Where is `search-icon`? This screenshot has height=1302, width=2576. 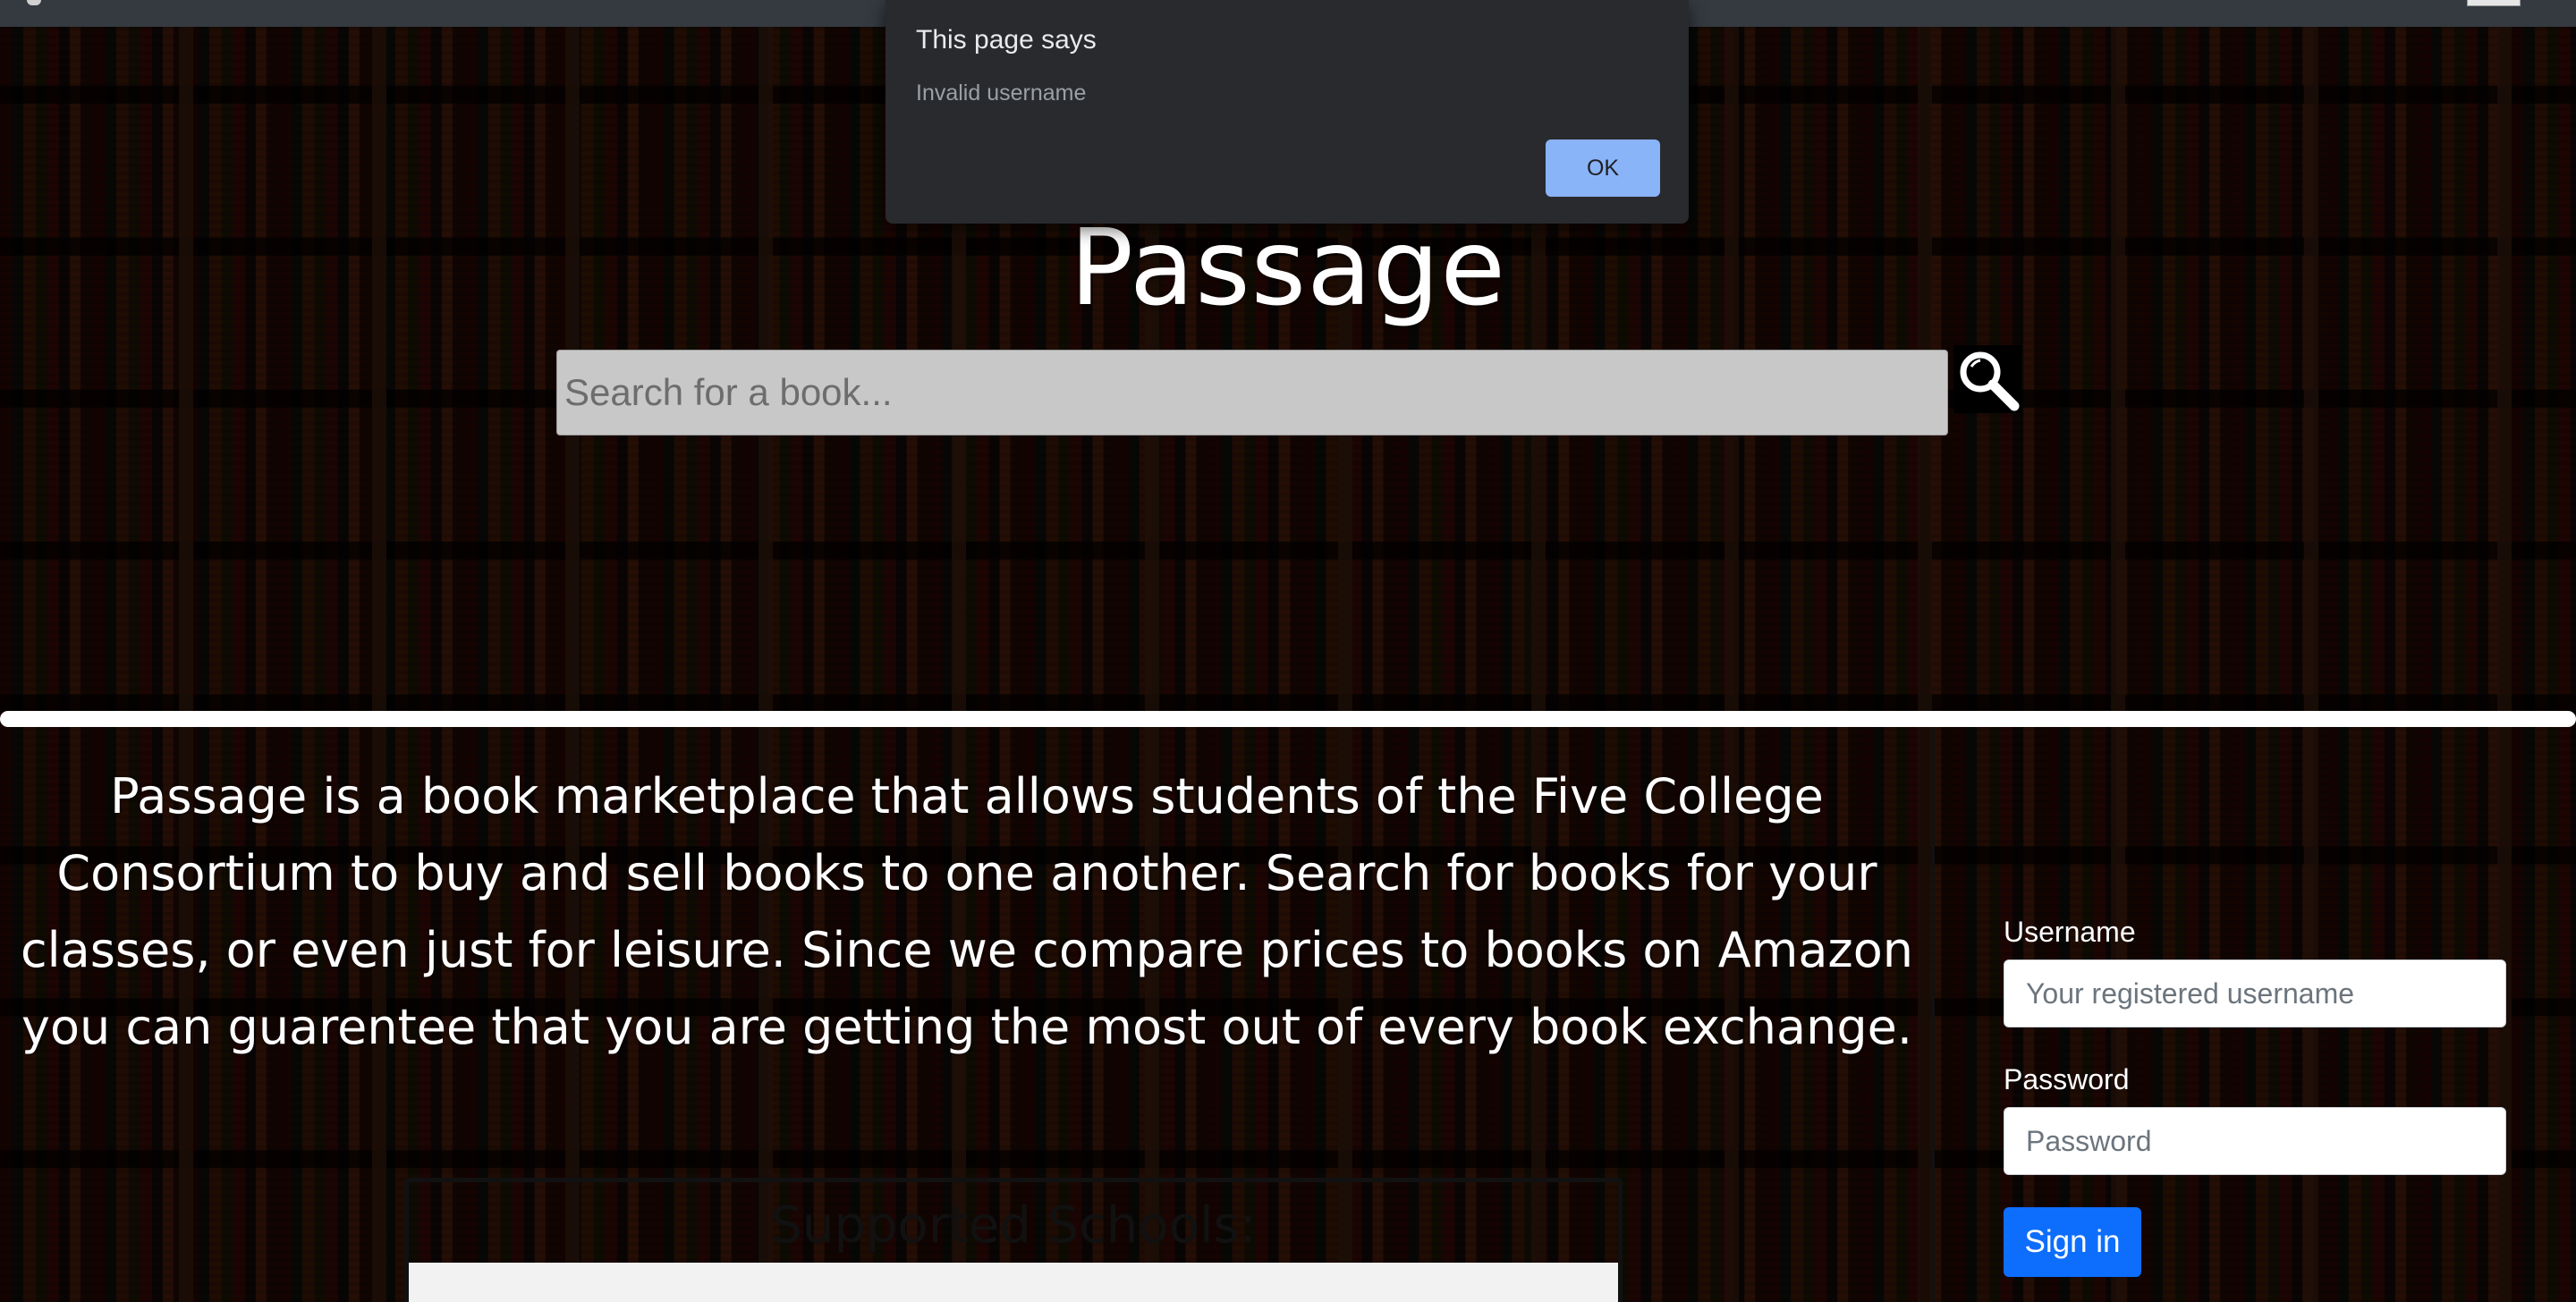 search-icon is located at coordinates (1990, 381).